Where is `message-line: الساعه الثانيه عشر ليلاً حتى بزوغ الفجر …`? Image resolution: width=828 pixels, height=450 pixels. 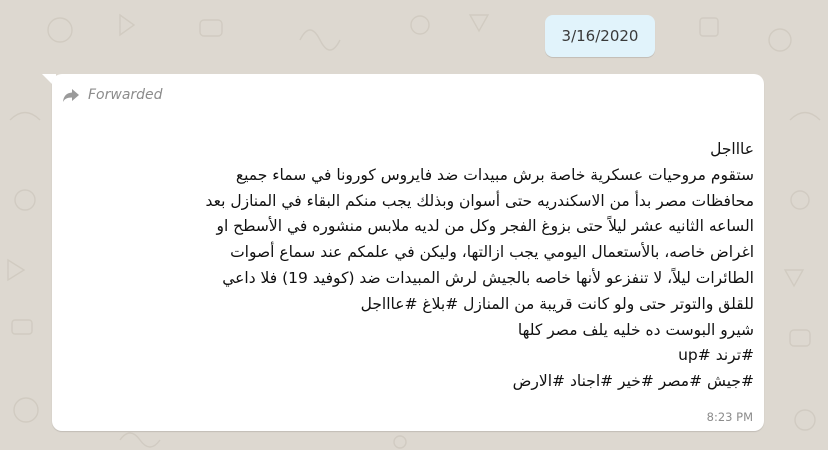 message-line: الساعه الثانيه عشر ليلاً حتى بزوغ الفجر … is located at coordinates (485, 226).